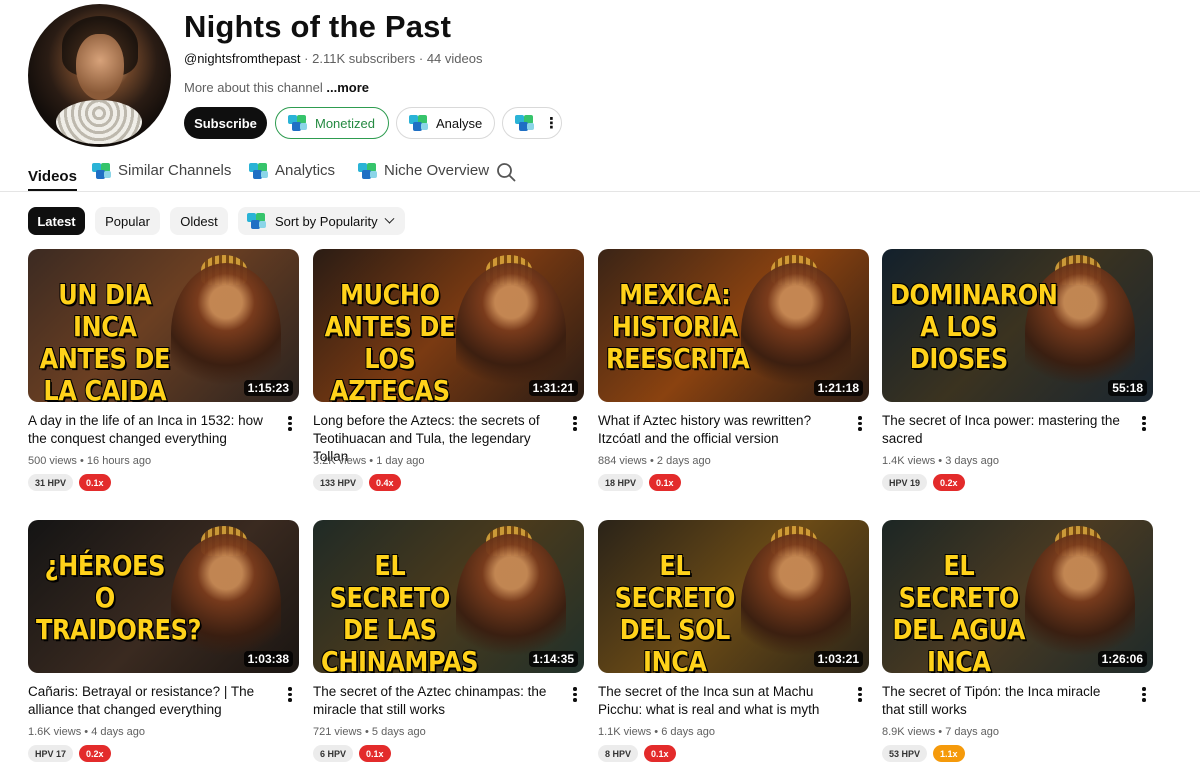 The height and width of the screenshot is (763, 1200). I want to click on video-meta: 8.9K views • 7 days ago, so click(940, 732).